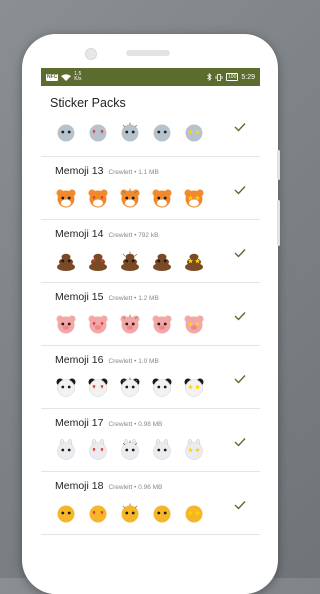 Image resolution: width=320 pixels, height=594 pixels. Describe the element at coordinates (79, 486) in the screenshot. I see `pack-name: Memoji 18` at that location.